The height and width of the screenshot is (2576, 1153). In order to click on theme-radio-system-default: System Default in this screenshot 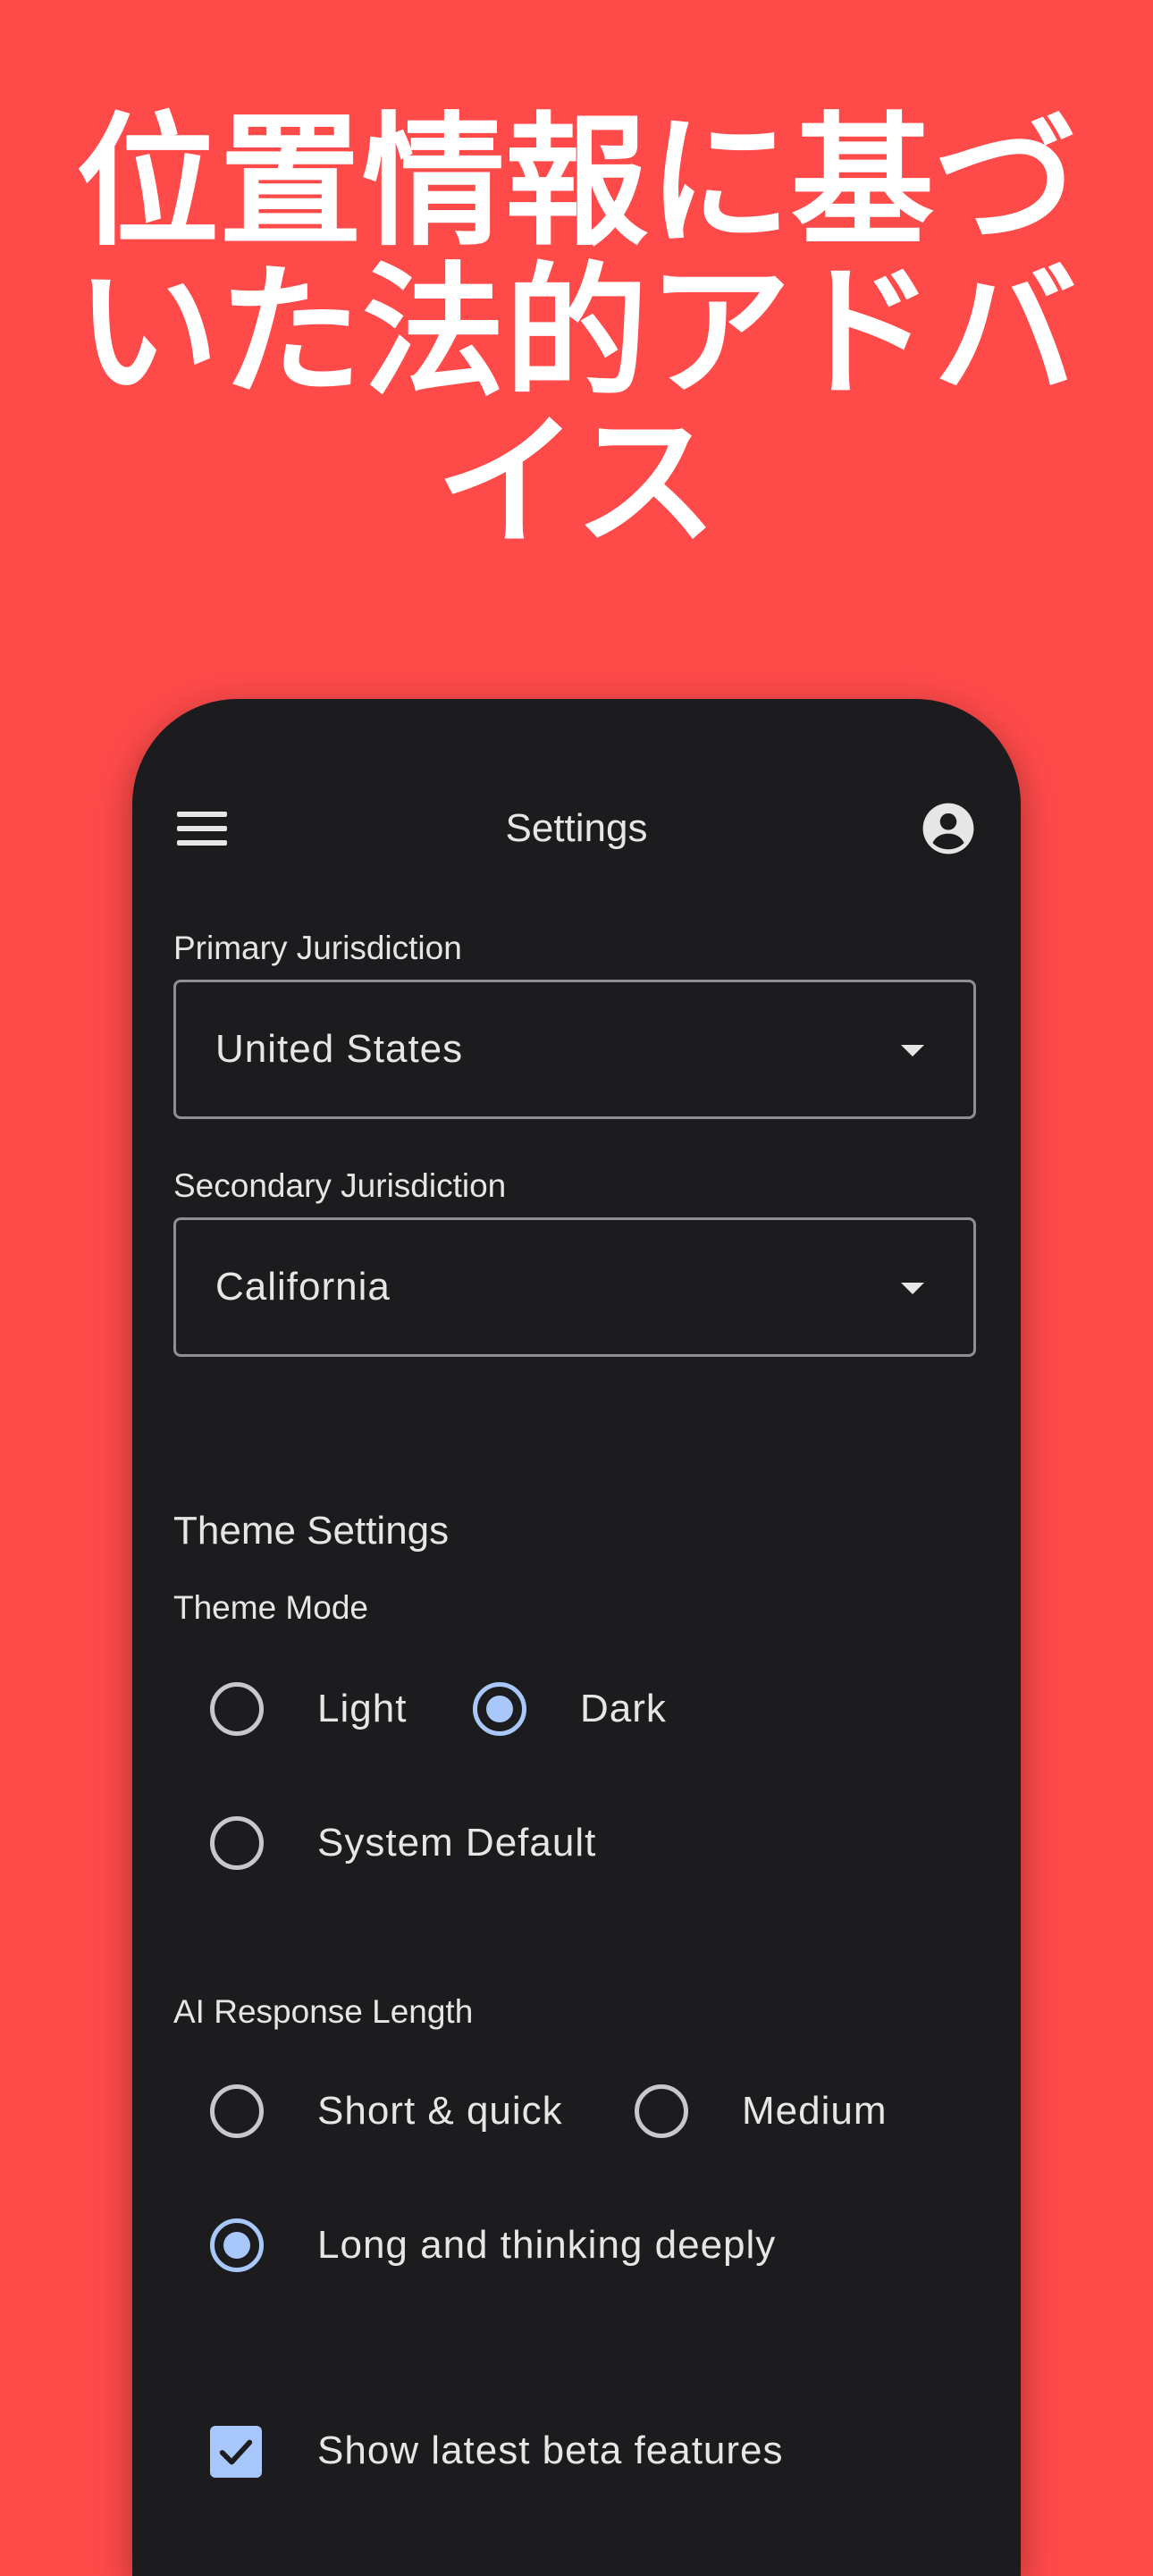, I will do `click(451, 1843)`.